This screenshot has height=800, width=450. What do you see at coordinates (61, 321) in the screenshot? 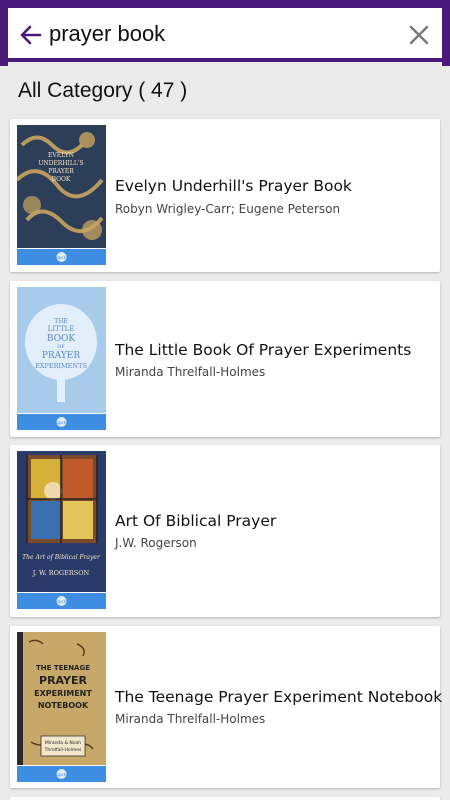
I see `cover-title-line: THE` at bounding box center [61, 321].